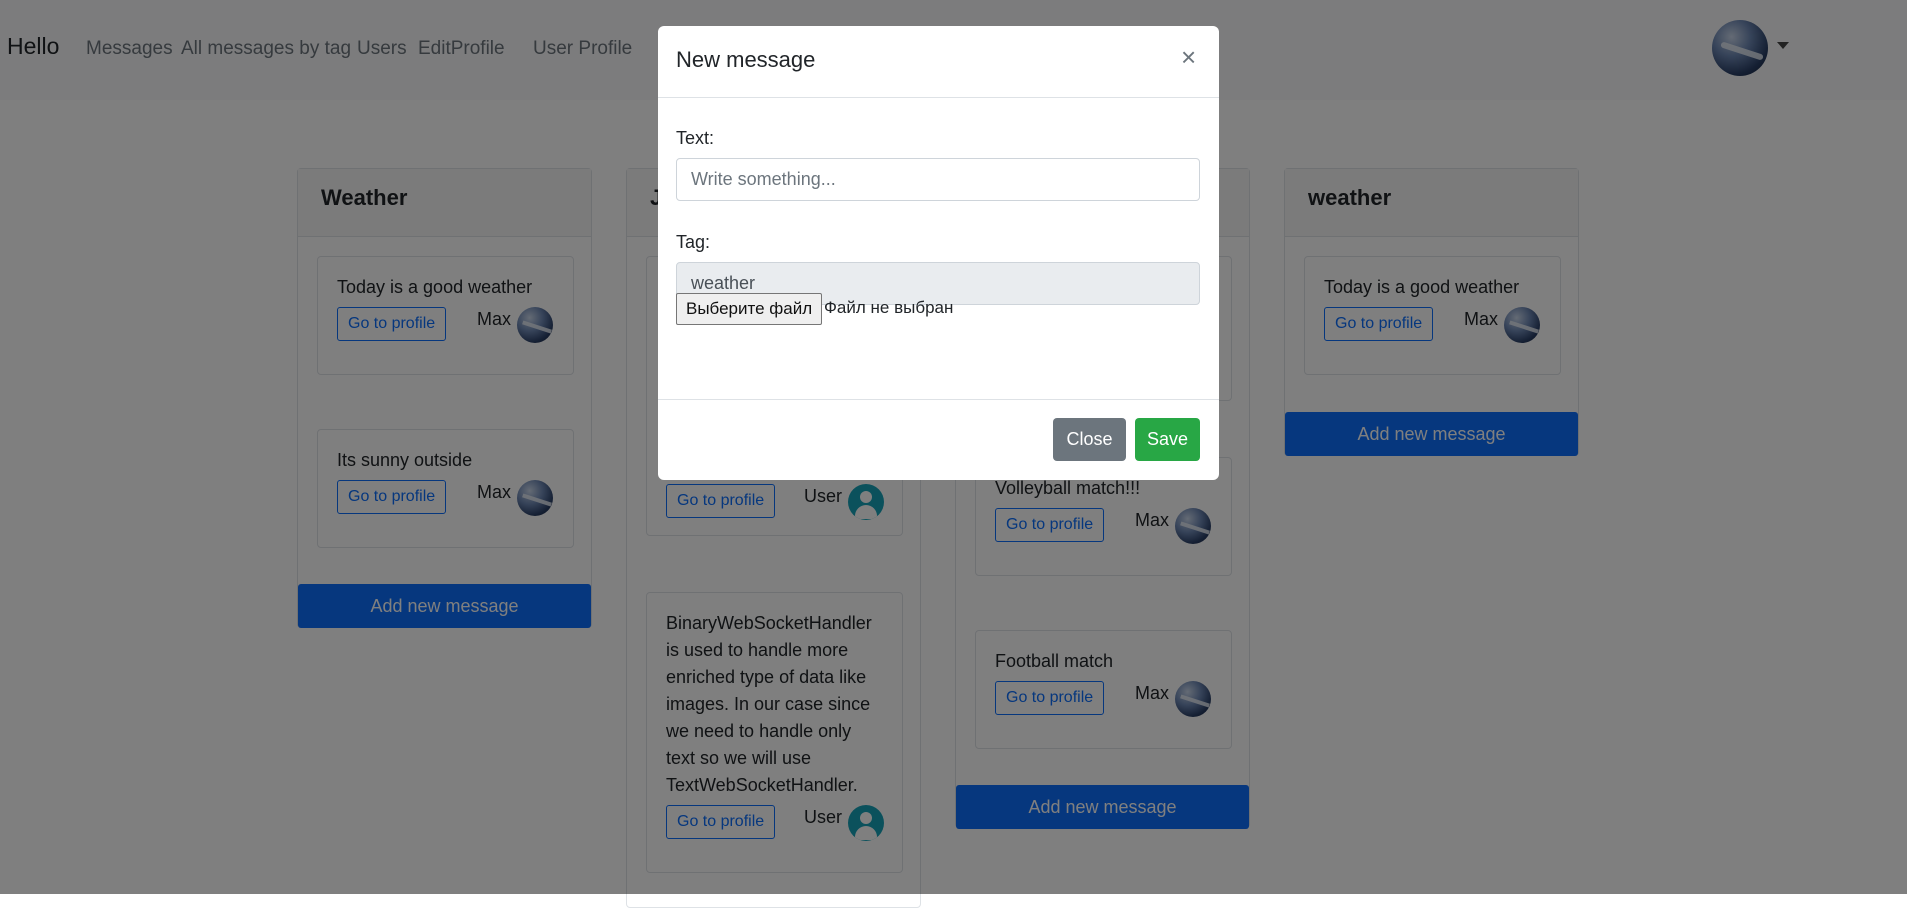 This screenshot has height=908, width=1907. What do you see at coordinates (889, 307) in the screenshot?
I see `file-status: Файл не выбран` at bounding box center [889, 307].